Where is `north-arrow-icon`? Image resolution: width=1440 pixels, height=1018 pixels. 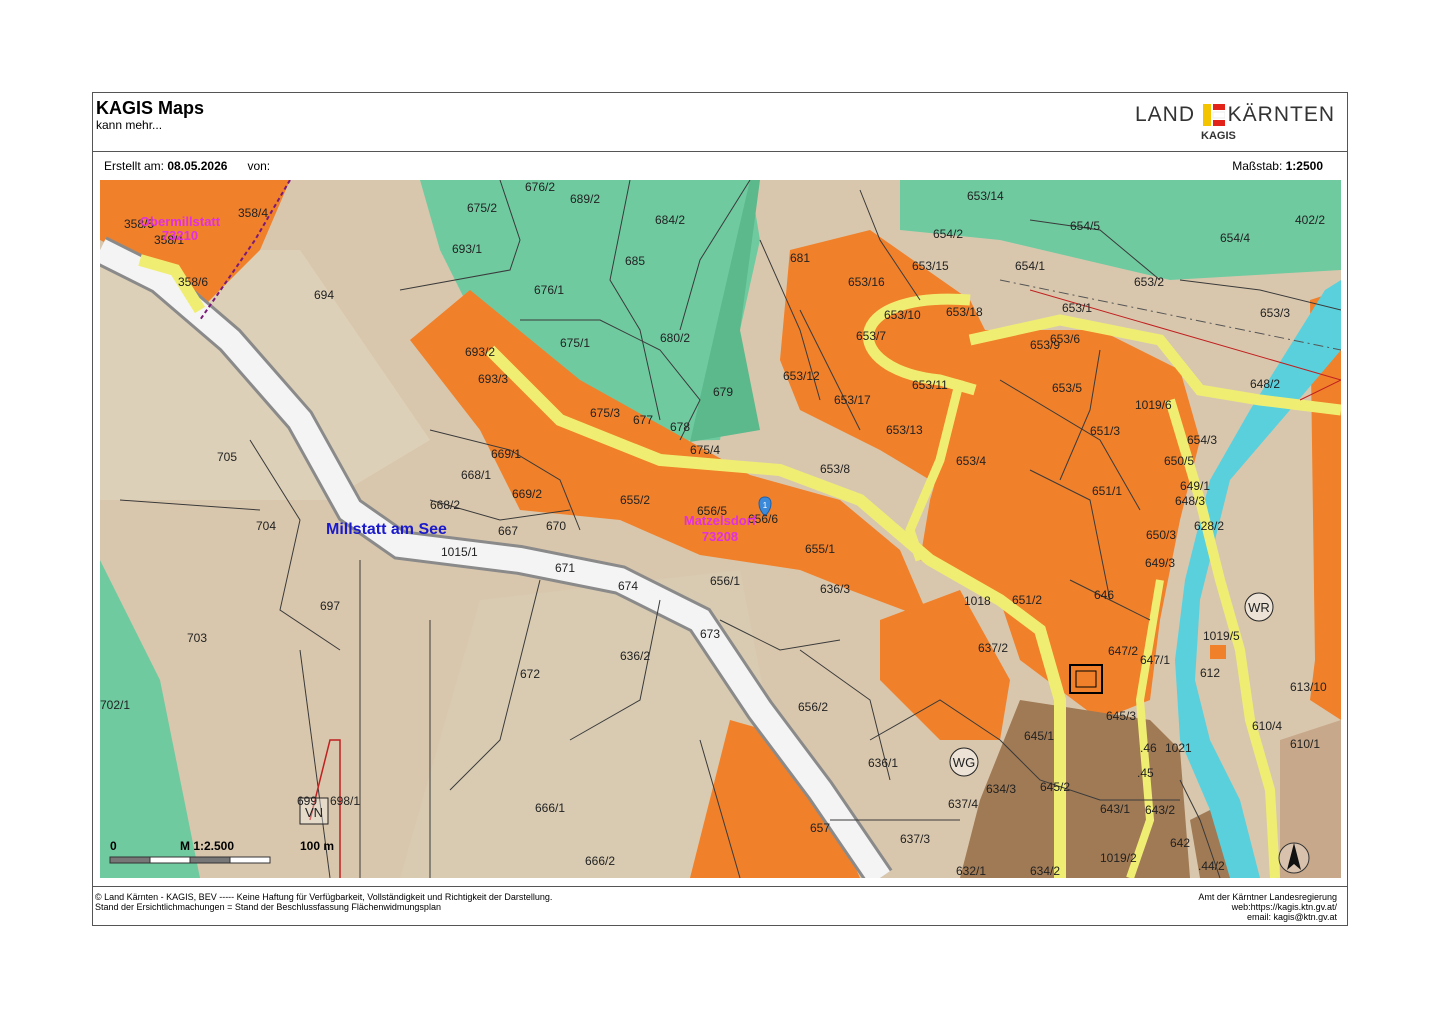
north-arrow-icon is located at coordinates (1294, 858).